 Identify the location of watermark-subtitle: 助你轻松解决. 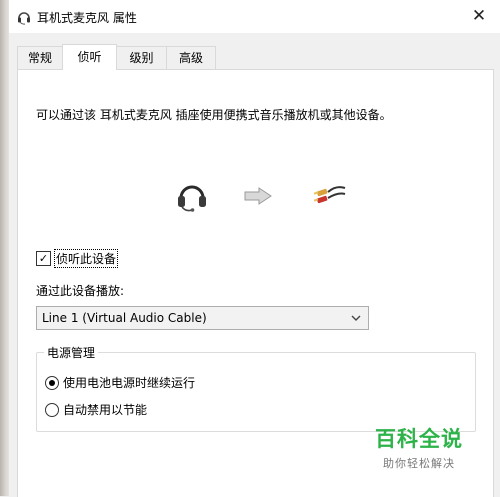
(419, 463).